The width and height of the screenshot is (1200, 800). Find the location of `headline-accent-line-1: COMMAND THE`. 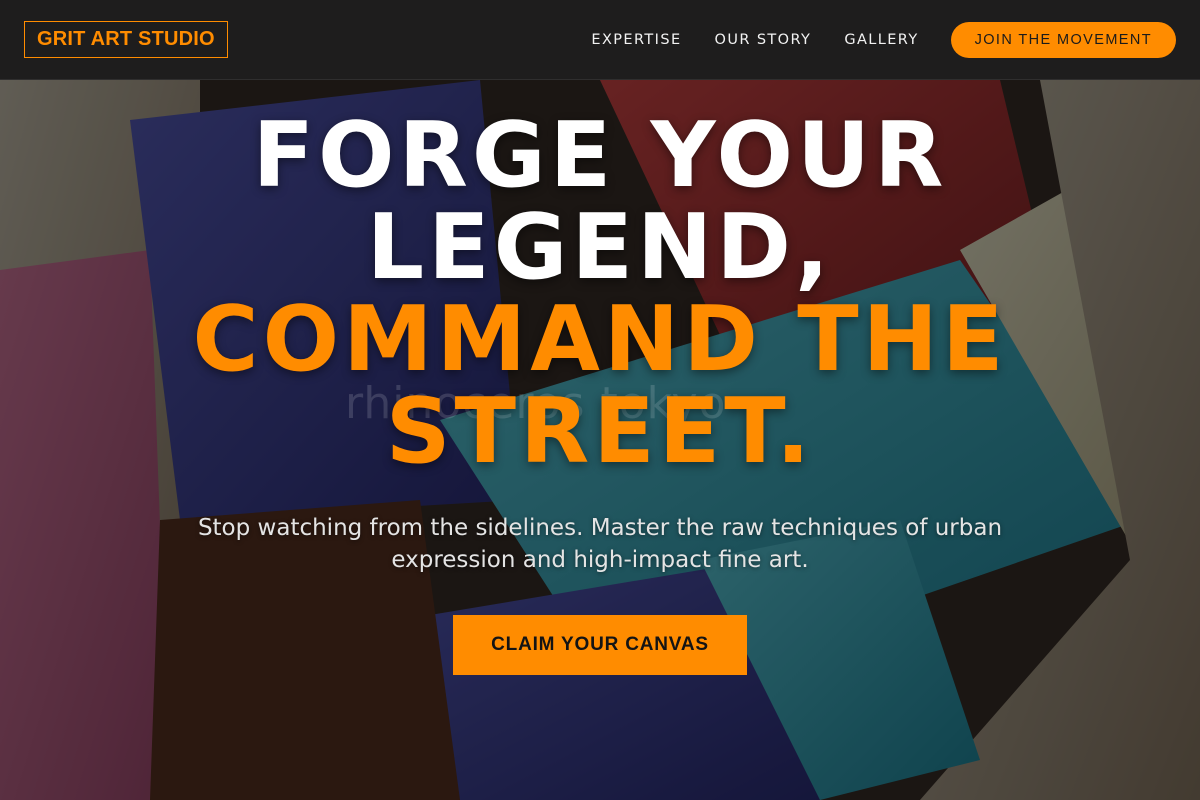

headline-accent-line-1: COMMAND THE is located at coordinates (600, 339).